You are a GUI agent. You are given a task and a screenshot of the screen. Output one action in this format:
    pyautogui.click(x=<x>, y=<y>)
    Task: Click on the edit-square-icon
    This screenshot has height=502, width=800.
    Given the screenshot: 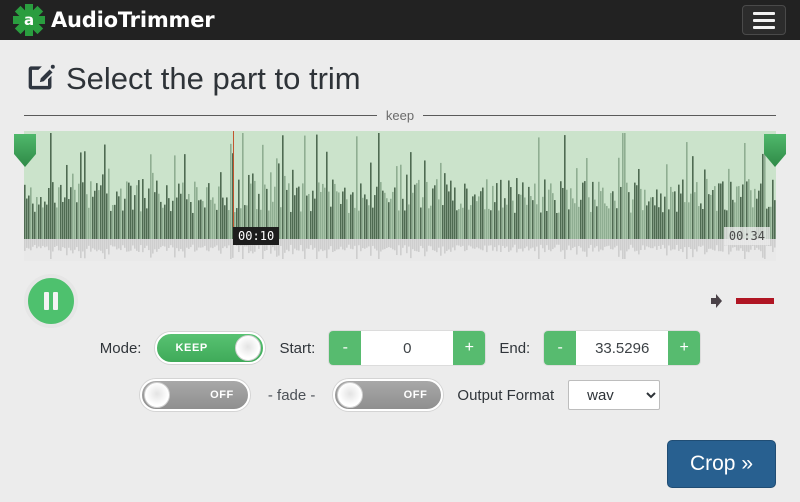 What is the action you would take?
    pyautogui.click(x=41, y=77)
    